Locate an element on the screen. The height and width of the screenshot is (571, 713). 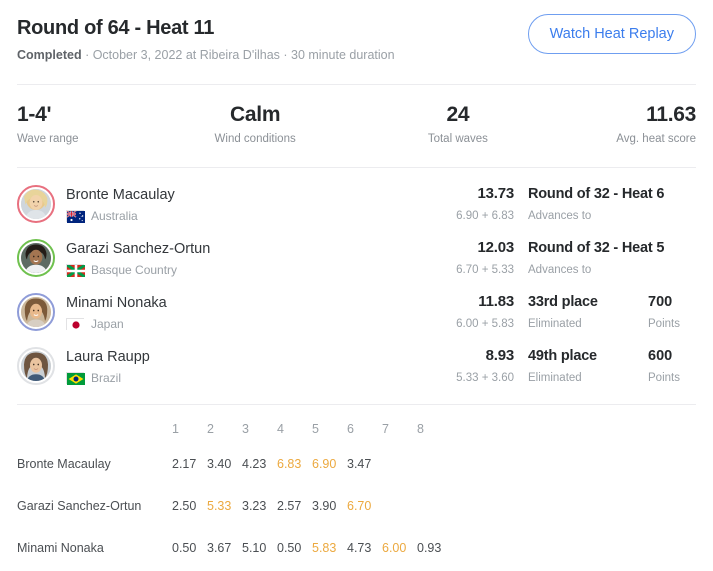
stat-total-waves: 24 Total waves is located at coordinates (436, 124).